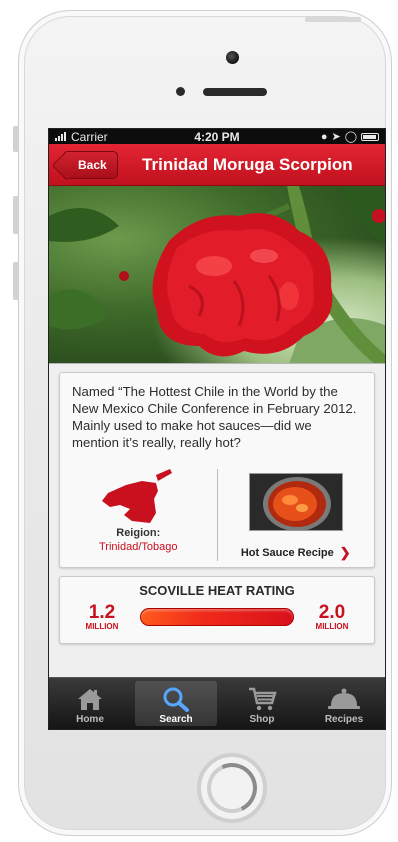  What do you see at coordinates (247, 164) in the screenshot?
I see `page-title: Trinidad Moruga Scorpion` at bounding box center [247, 164].